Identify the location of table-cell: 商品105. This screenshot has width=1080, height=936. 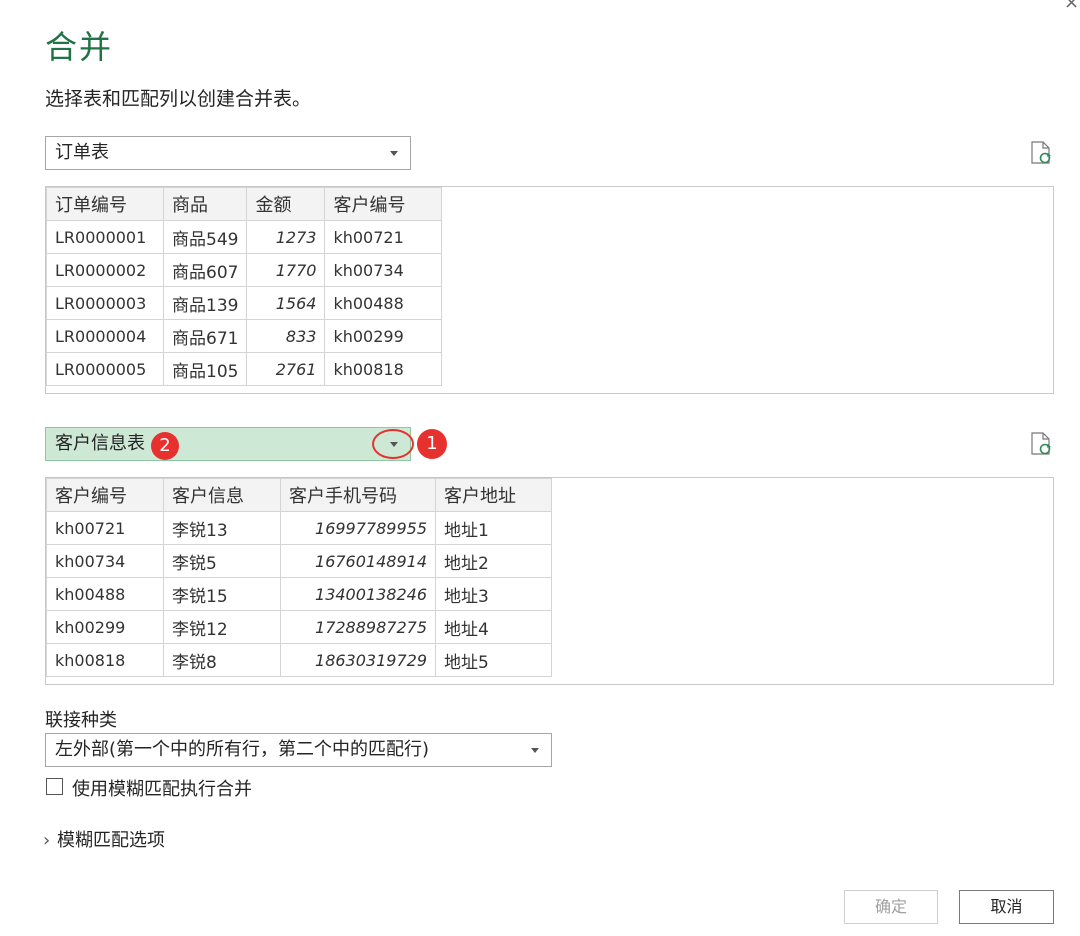
(205, 369).